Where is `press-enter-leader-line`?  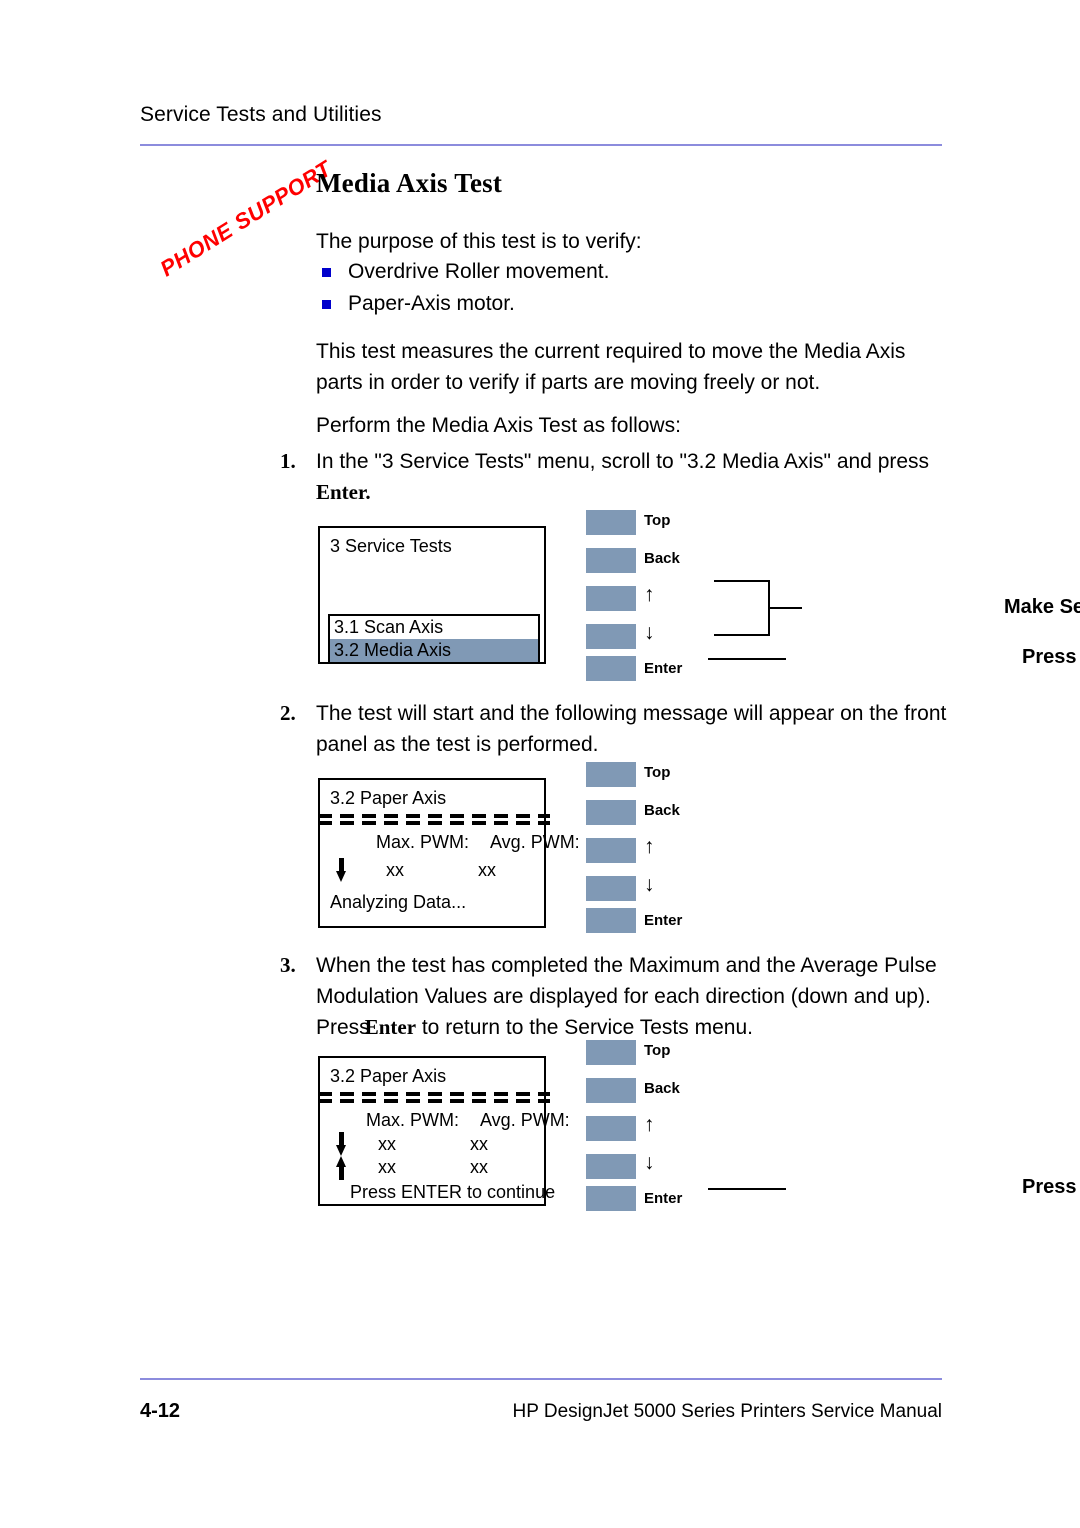
press-enter-leader-line is located at coordinates (747, 659).